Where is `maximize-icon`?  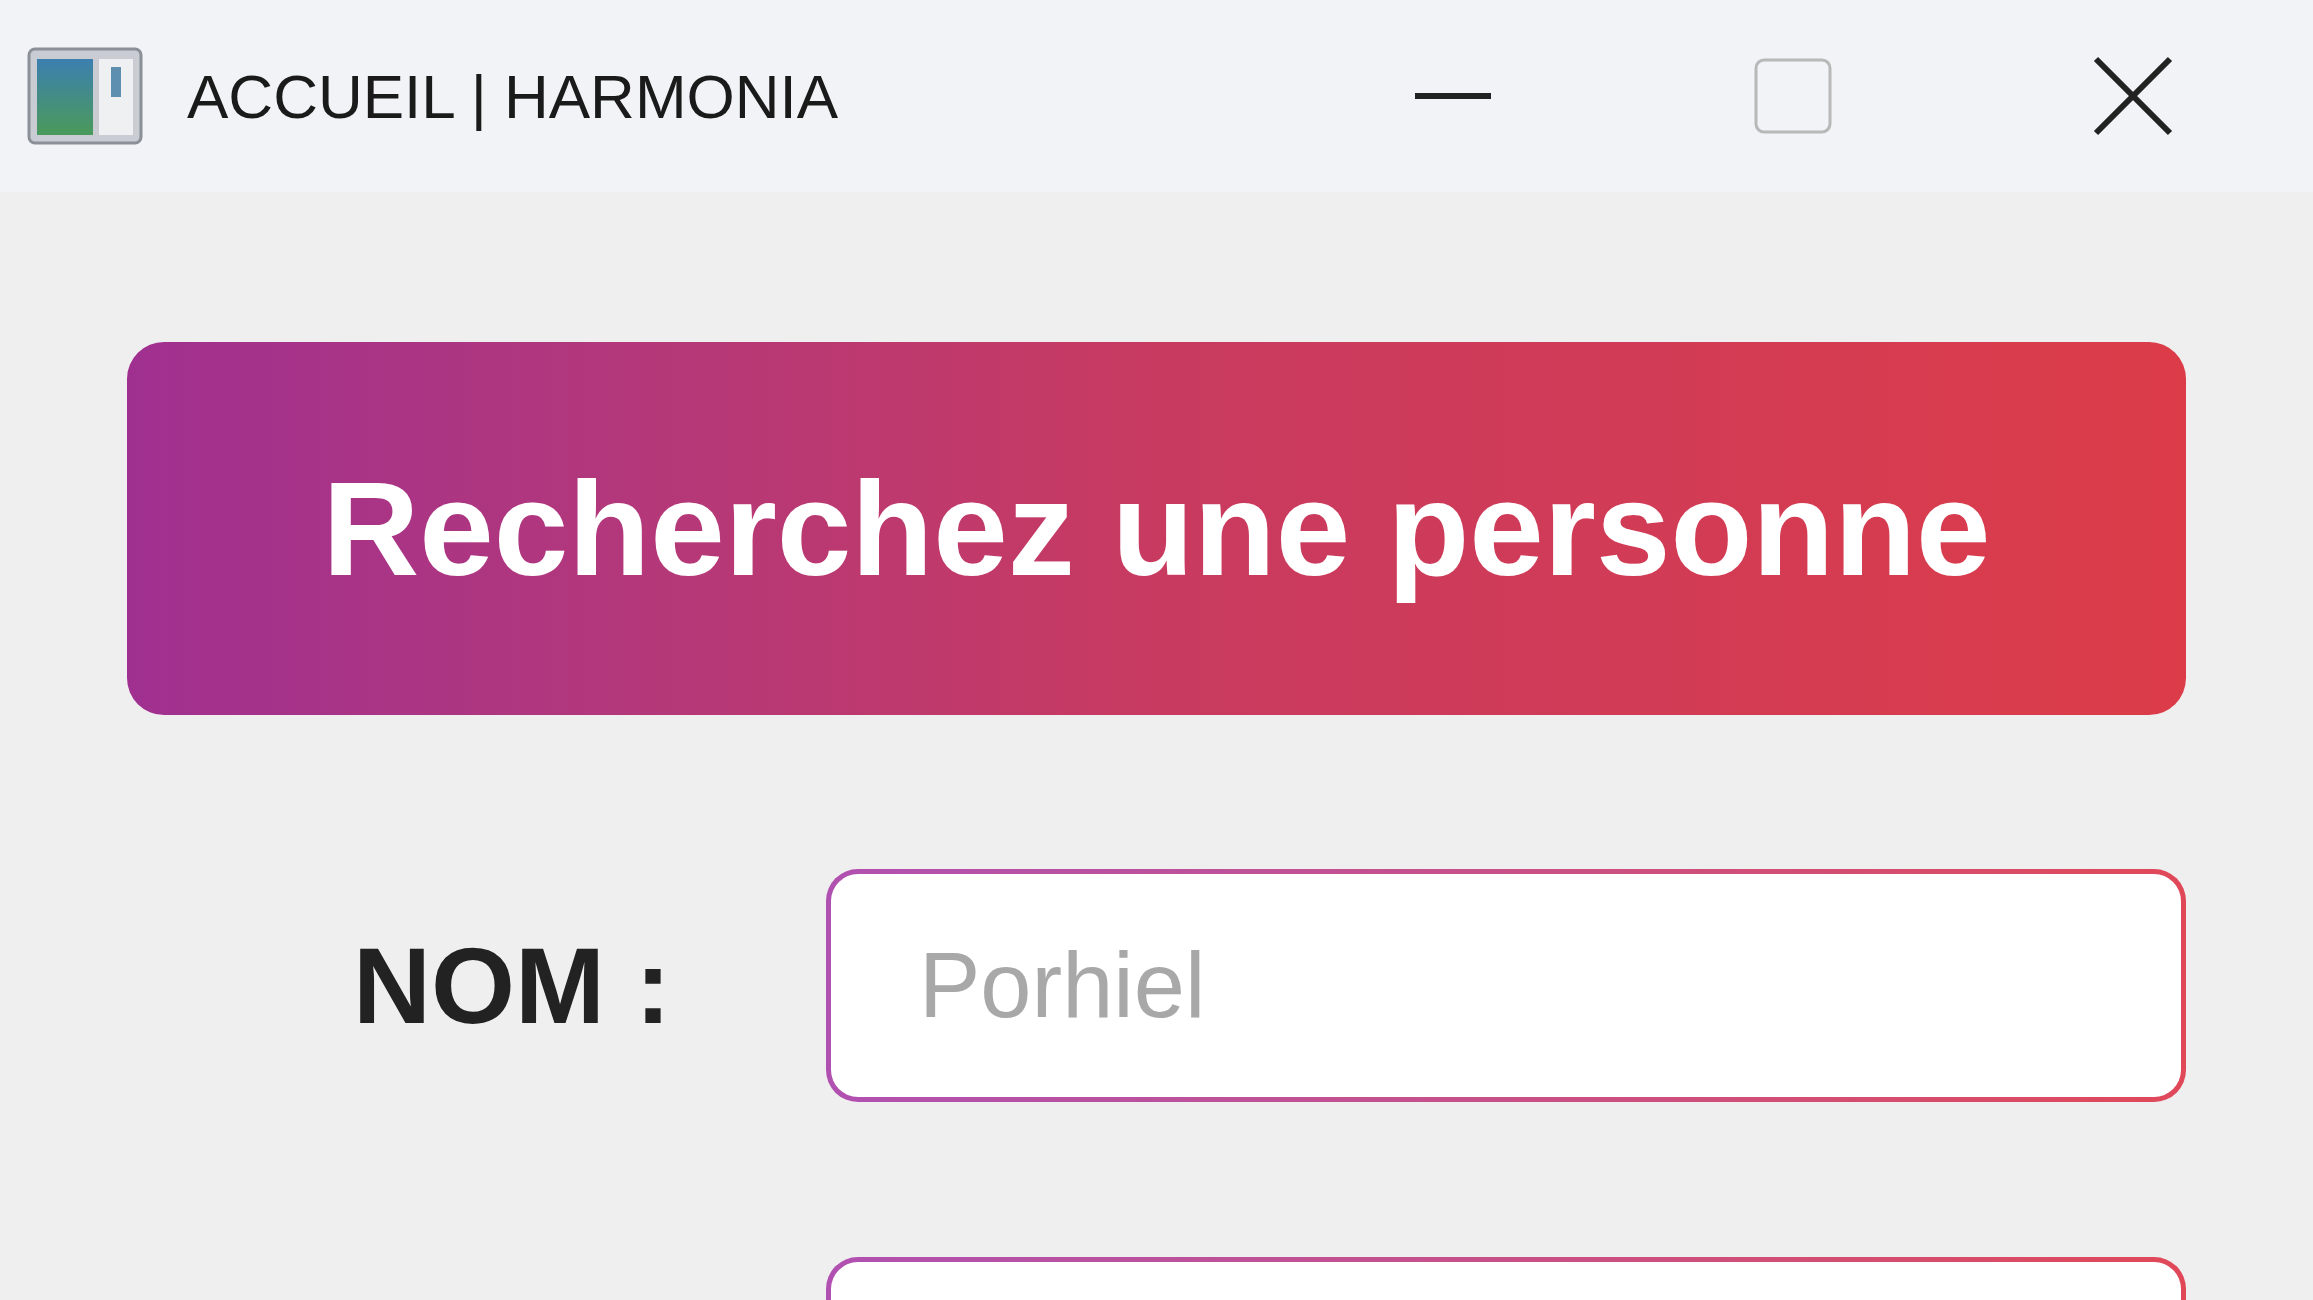
maximize-icon is located at coordinates (1793, 96).